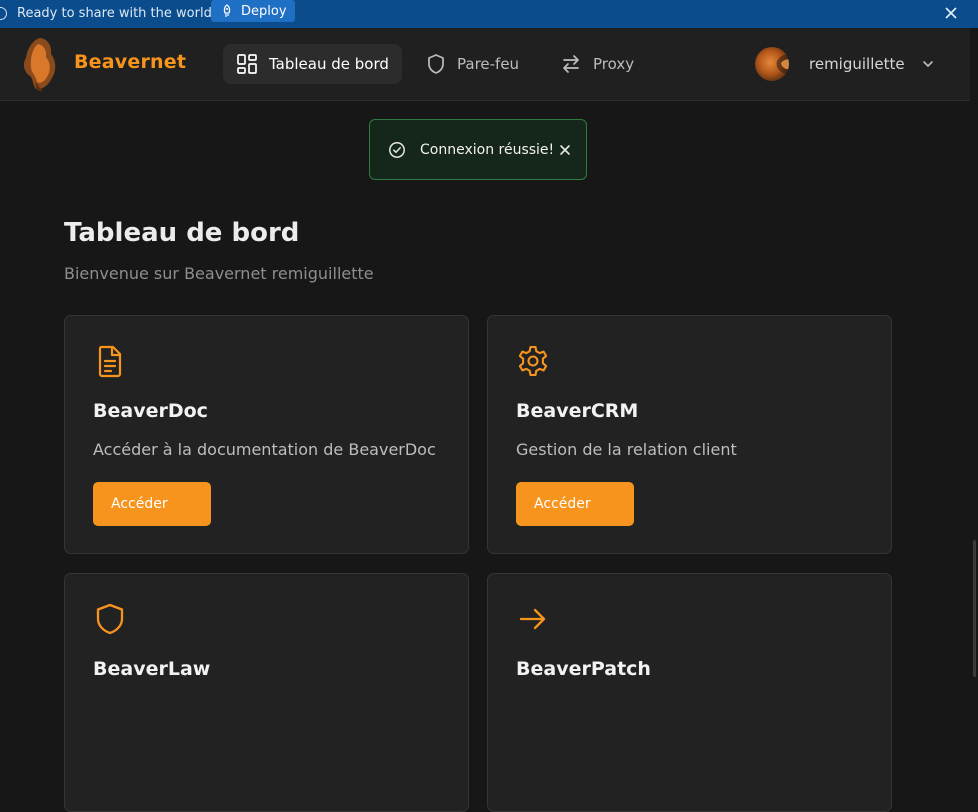  Describe the element at coordinates (150, 411) in the screenshot. I see `card-title: BeaverDoc` at that location.